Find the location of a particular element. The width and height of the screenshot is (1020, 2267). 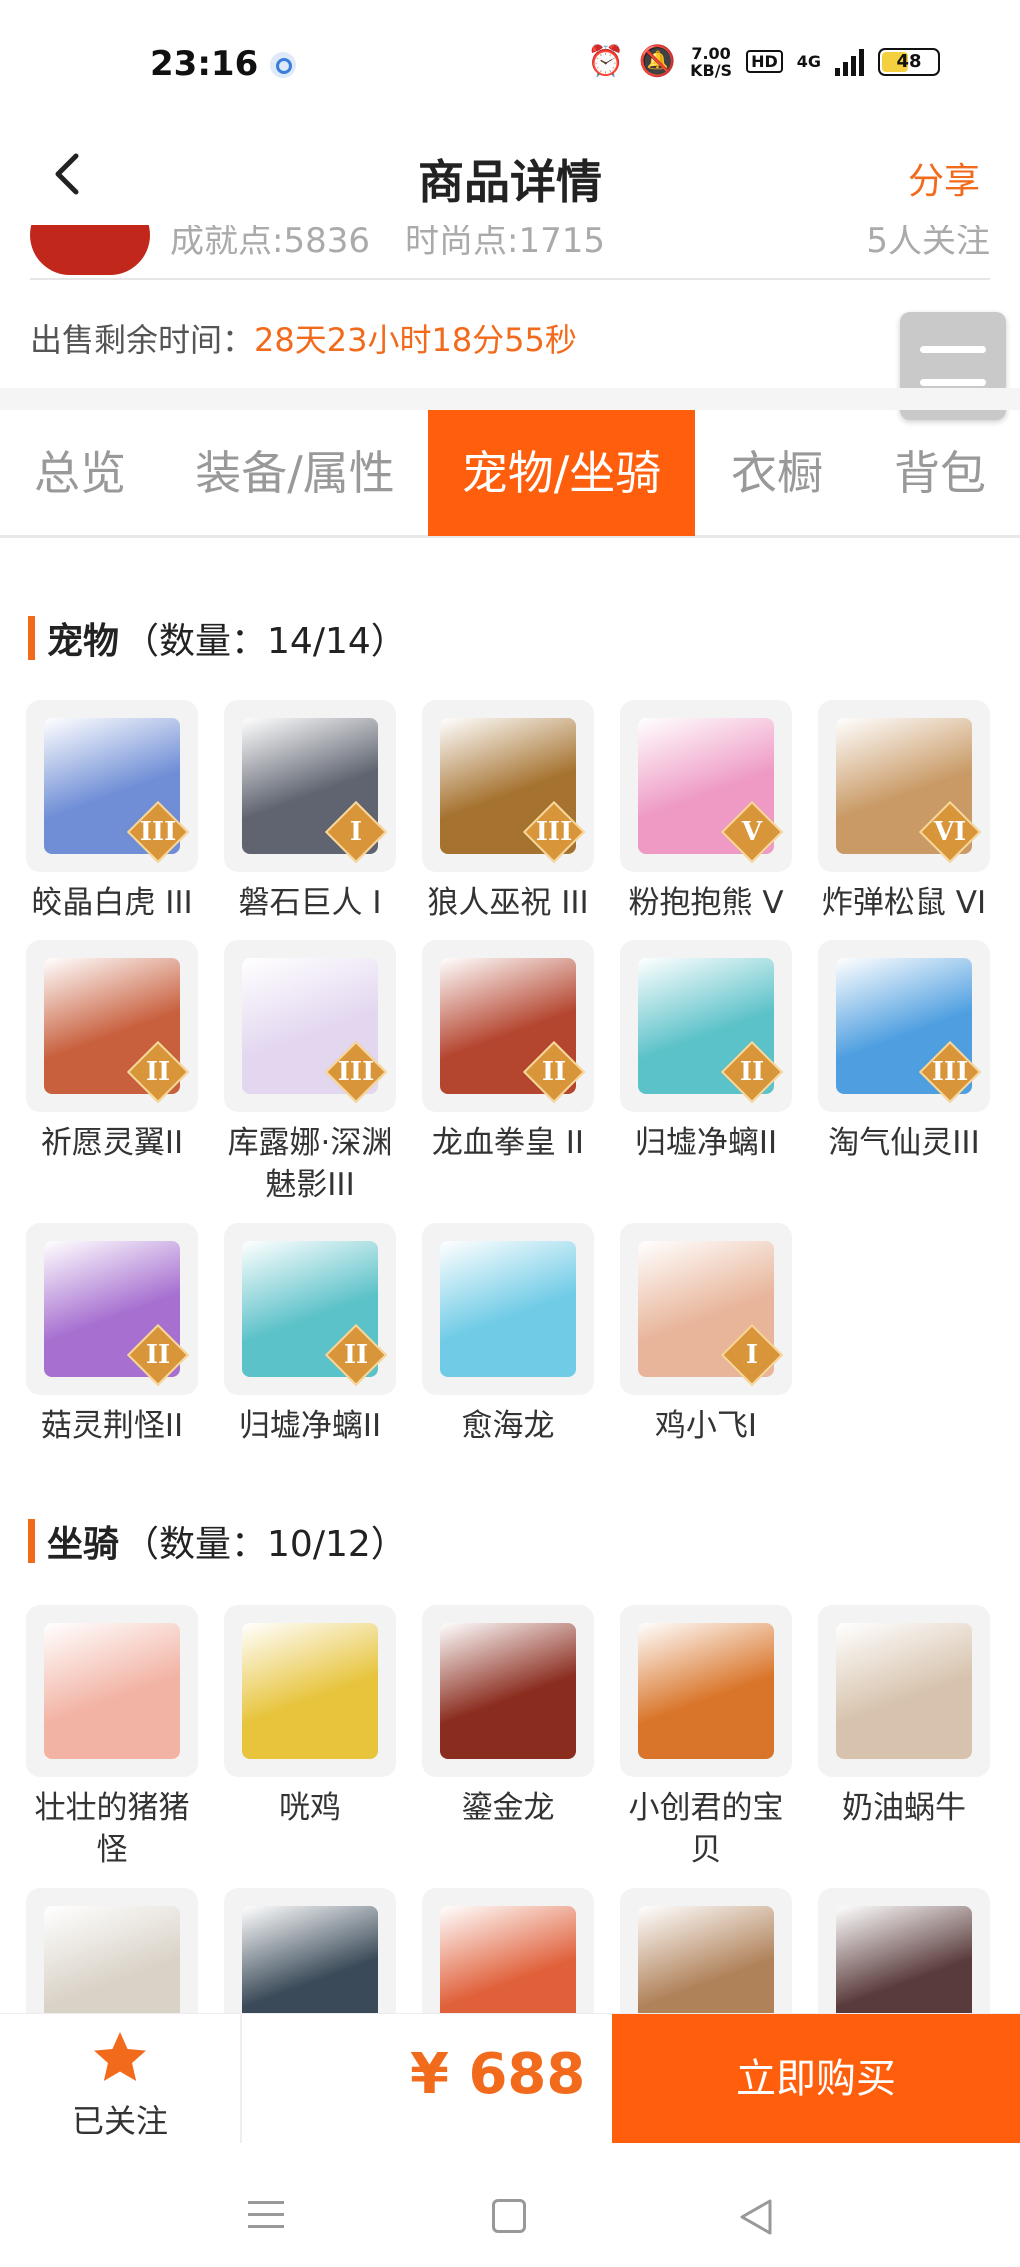

mount-item: 小创君的宝贝 is located at coordinates (706, 1738).